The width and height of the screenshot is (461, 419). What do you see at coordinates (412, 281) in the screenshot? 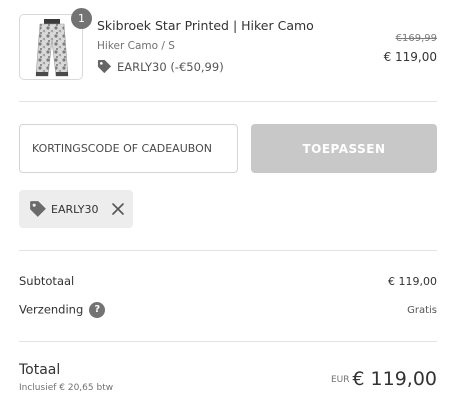
I see `subtotal-value: € 119,00` at bounding box center [412, 281].